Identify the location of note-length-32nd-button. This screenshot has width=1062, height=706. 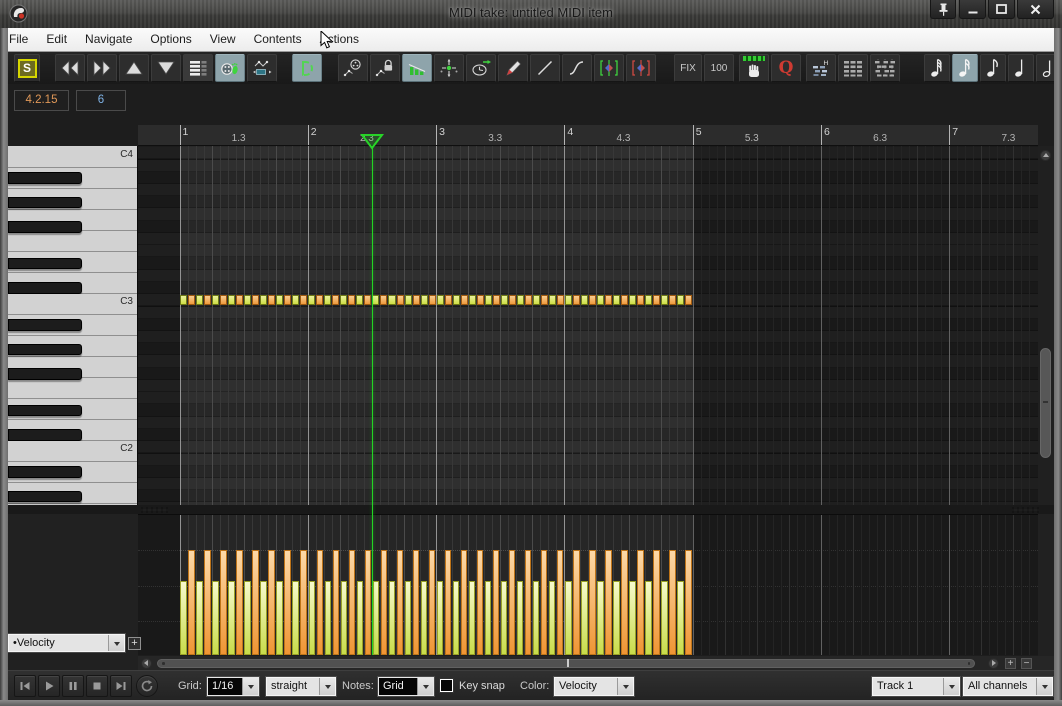
(937, 68).